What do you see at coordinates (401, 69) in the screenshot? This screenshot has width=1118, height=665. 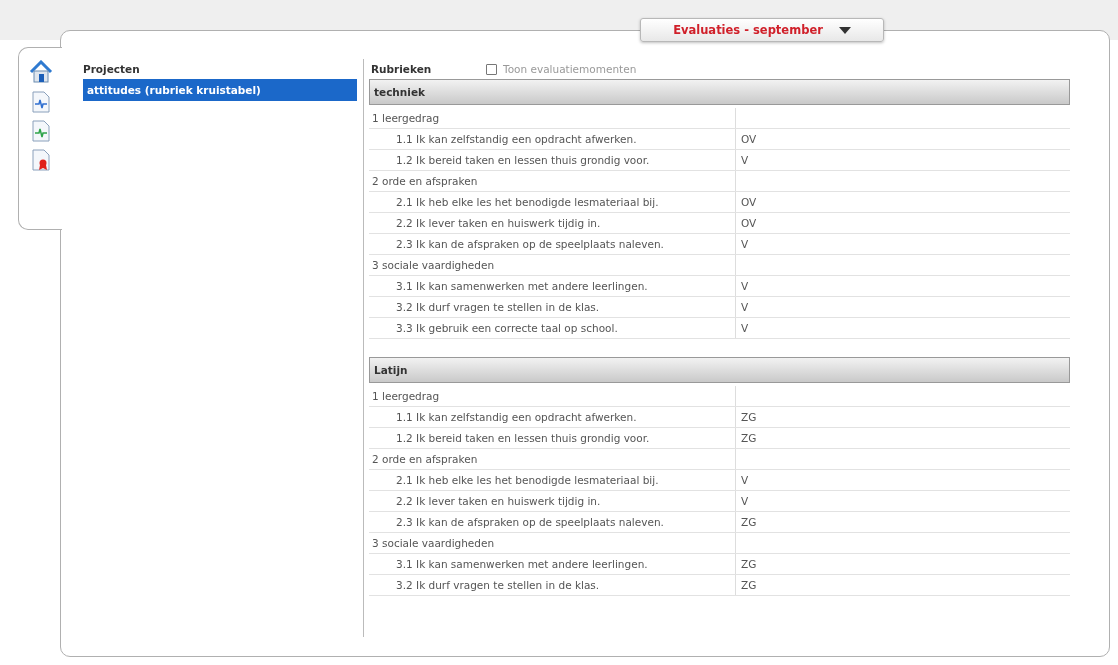 I see `column-heading: Rubrieken` at bounding box center [401, 69].